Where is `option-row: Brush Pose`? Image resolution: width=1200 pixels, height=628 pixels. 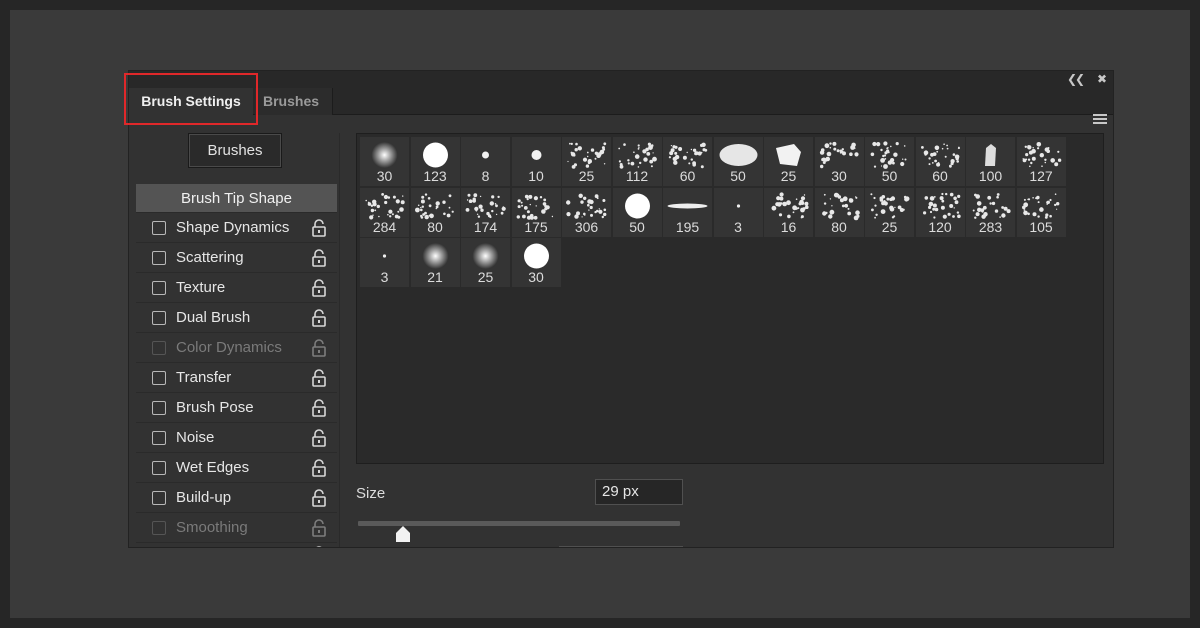 option-row: Brush Pose is located at coordinates (236, 408).